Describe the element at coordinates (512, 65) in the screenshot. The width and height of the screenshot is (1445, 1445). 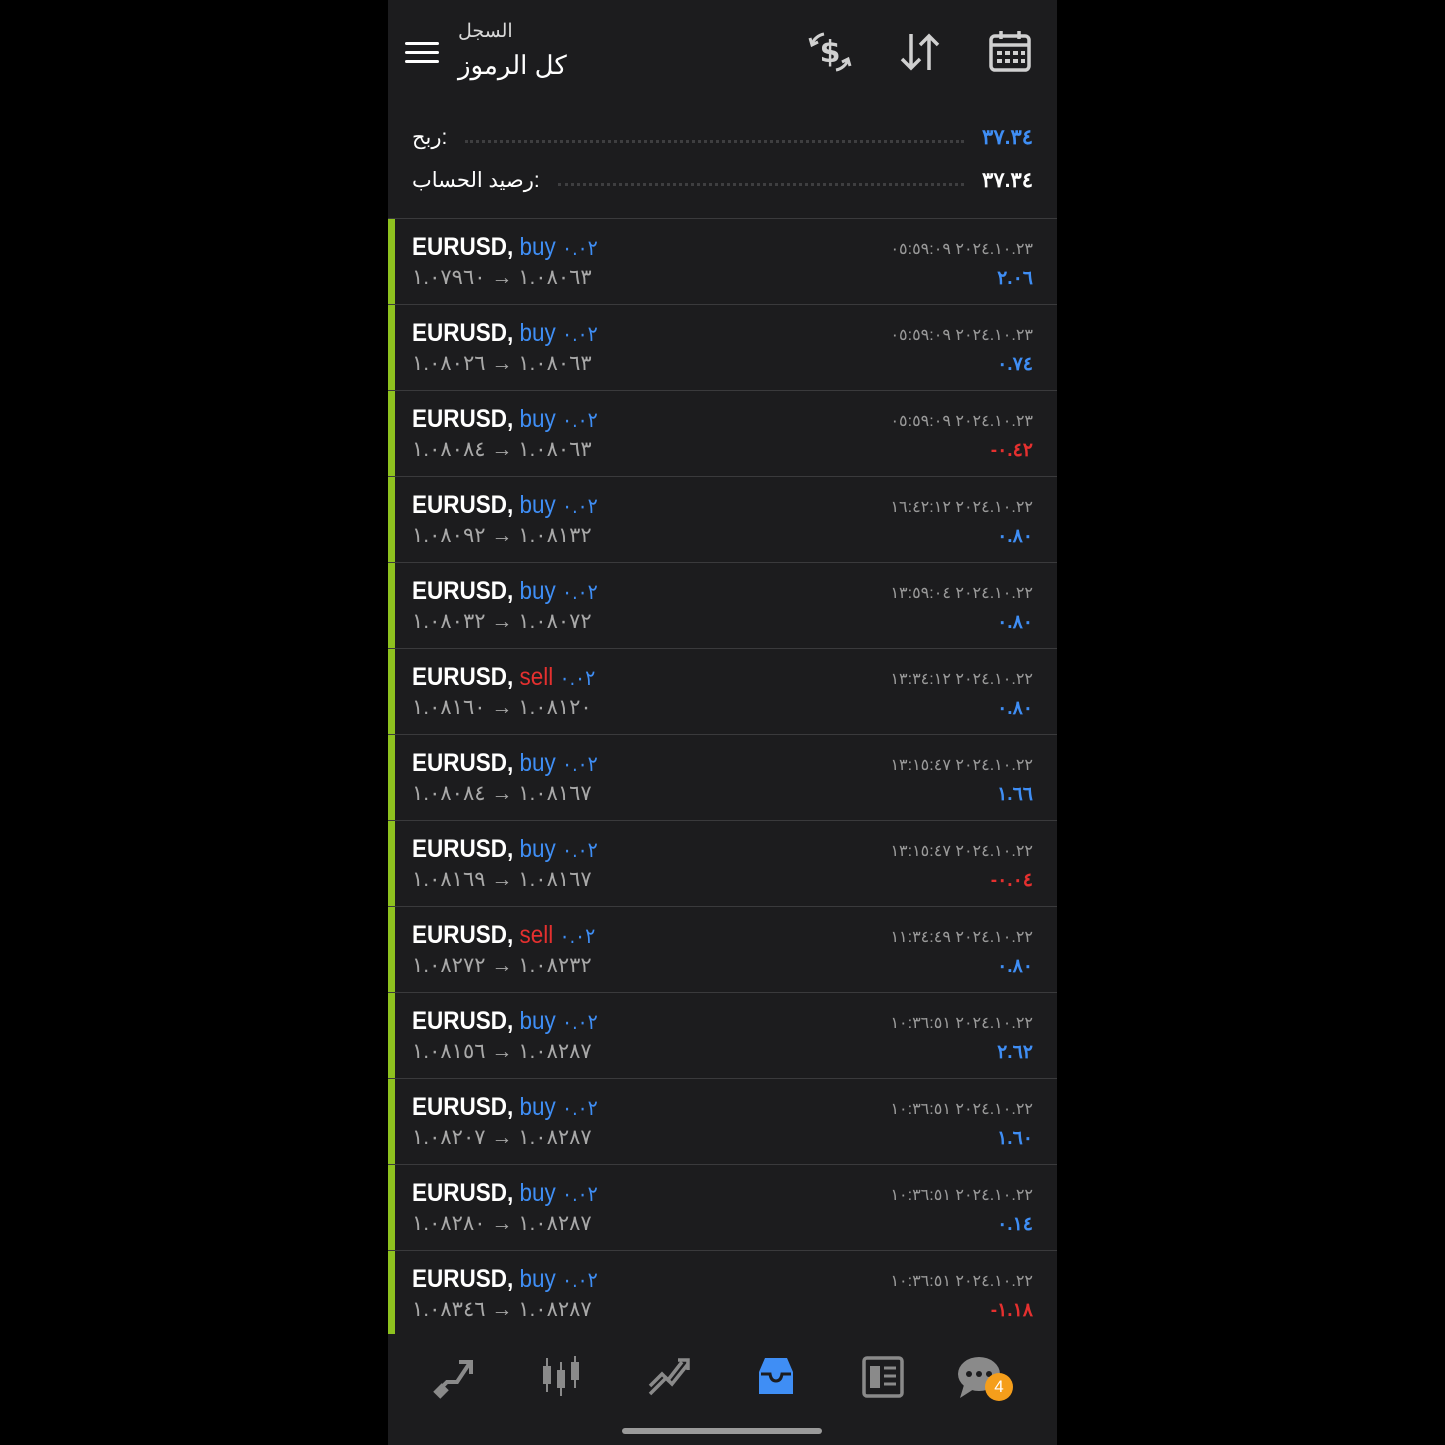
I see `header-title: كل الرموز` at that location.